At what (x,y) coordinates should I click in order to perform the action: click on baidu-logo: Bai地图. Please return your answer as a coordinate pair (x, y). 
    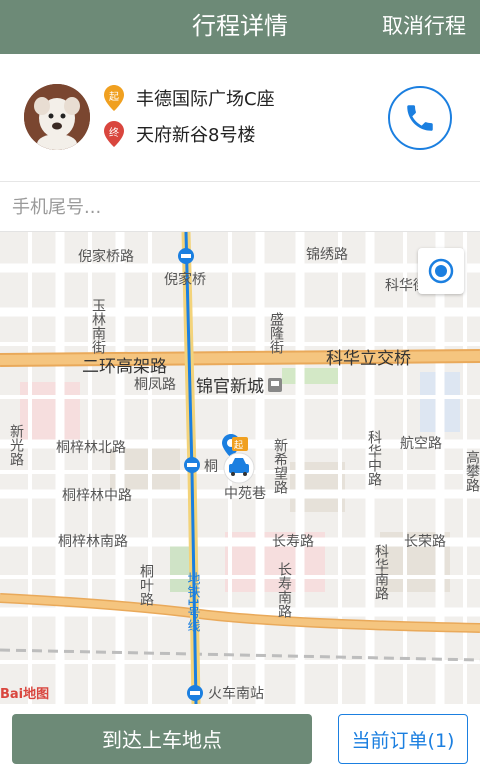
    Looking at the image, I should click on (24, 694).